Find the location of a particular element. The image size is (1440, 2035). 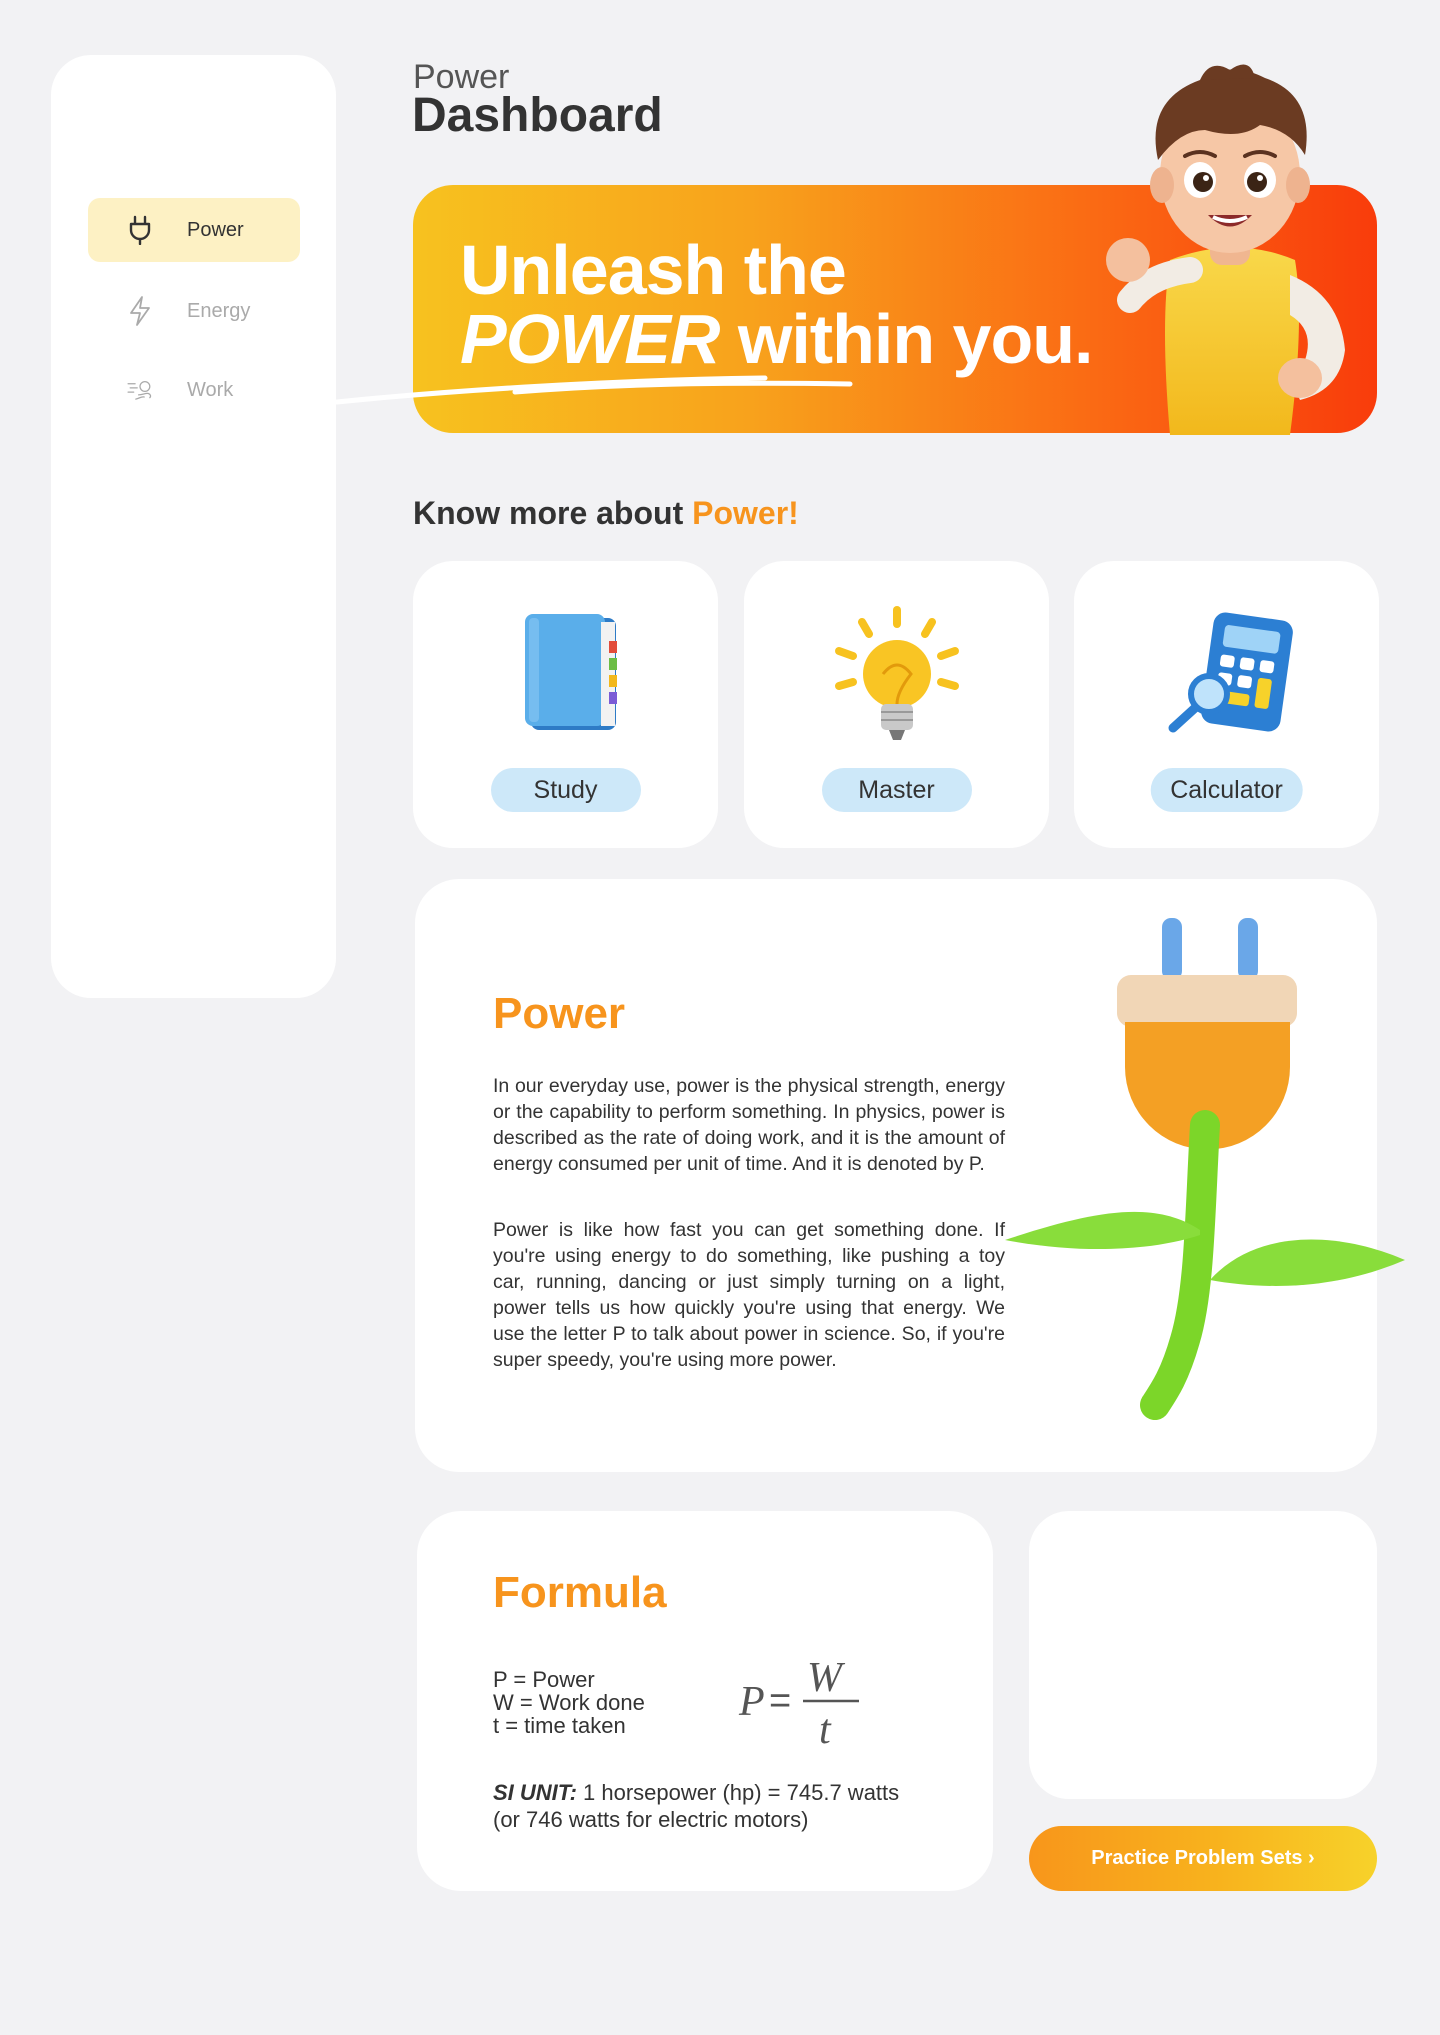

lightbulb-icon is located at coordinates (896, 673).